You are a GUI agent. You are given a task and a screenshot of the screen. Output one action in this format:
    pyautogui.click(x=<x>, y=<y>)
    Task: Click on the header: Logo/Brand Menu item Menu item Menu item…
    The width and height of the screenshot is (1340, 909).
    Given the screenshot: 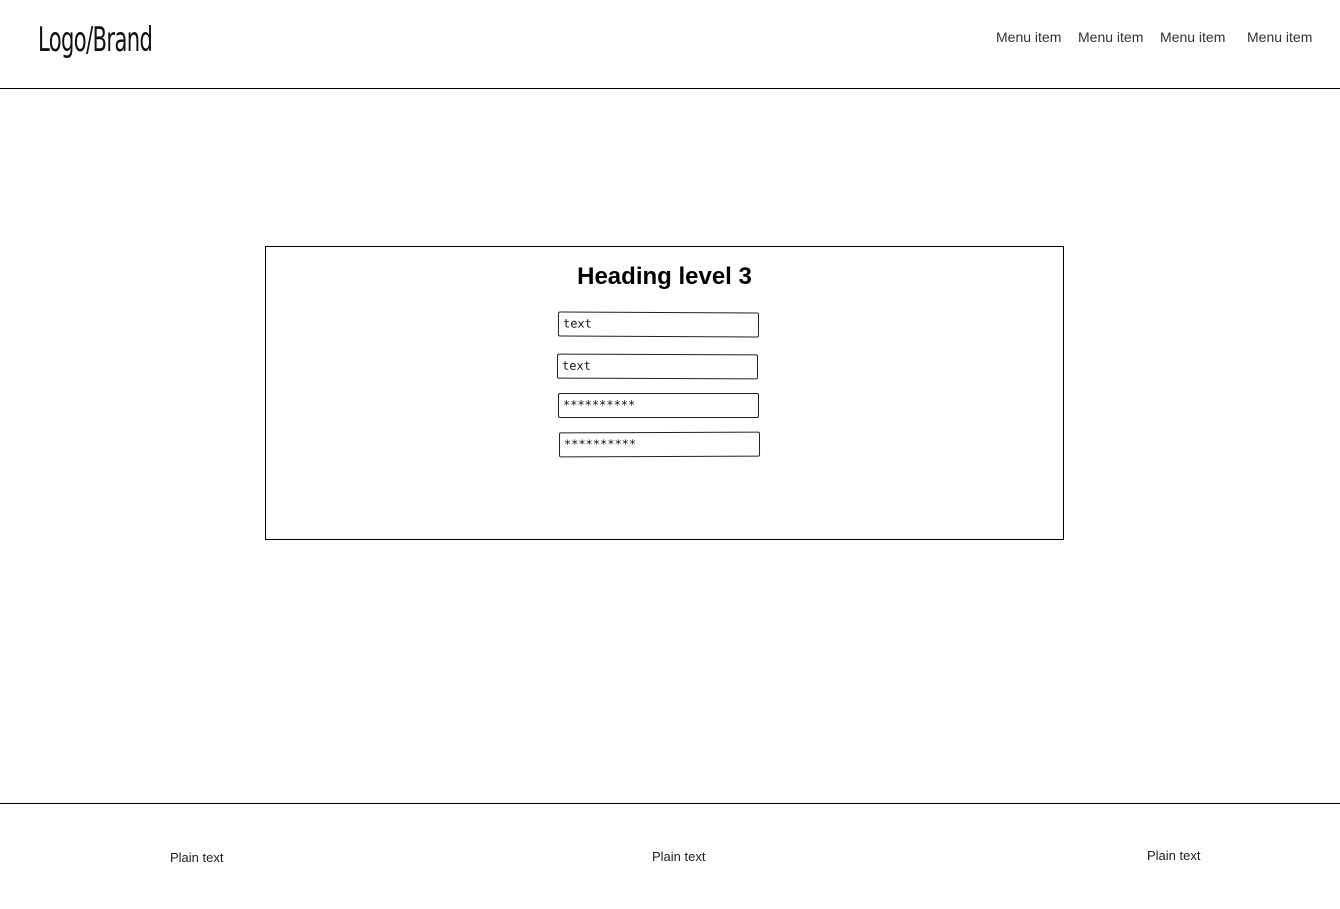 What is the action you would take?
    pyautogui.click(x=670, y=44)
    